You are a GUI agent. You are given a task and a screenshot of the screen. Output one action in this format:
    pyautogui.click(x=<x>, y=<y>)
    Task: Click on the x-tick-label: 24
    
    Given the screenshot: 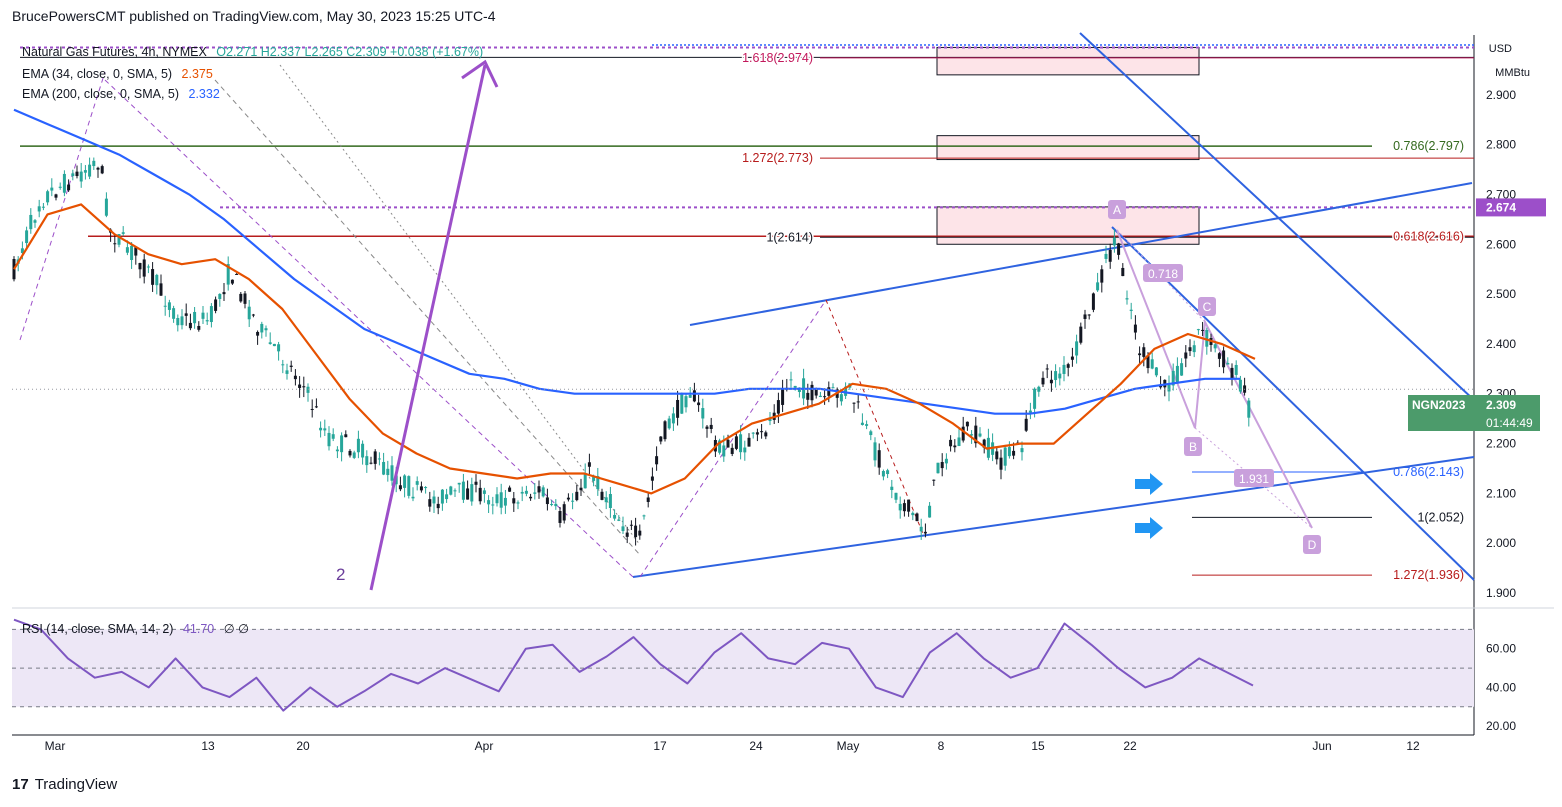 What is the action you would take?
    pyautogui.click(x=756, y=746)
    